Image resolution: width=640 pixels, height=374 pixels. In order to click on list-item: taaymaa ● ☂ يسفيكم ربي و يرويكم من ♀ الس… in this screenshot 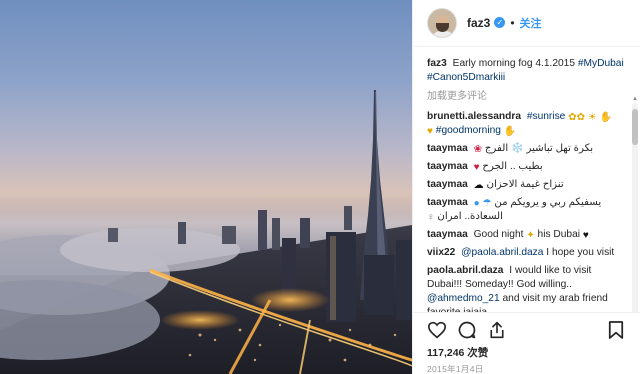, I will do `click(525, 210)`.